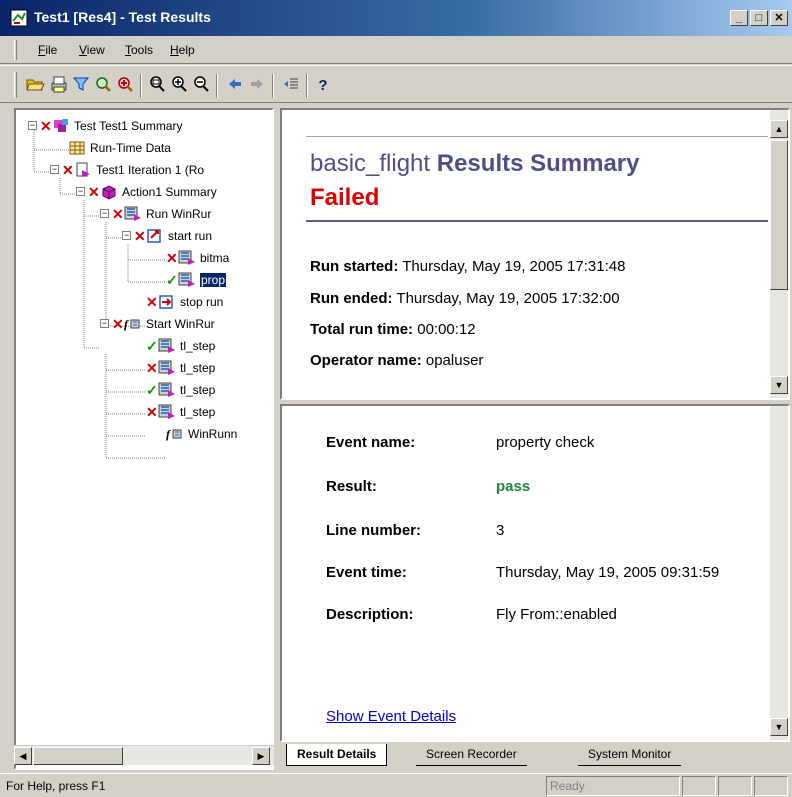 This screenshot has width=792, height=797. Describe the element at coordinates (513, 486) in the screenshot. I see `result-value: pass` at that location.